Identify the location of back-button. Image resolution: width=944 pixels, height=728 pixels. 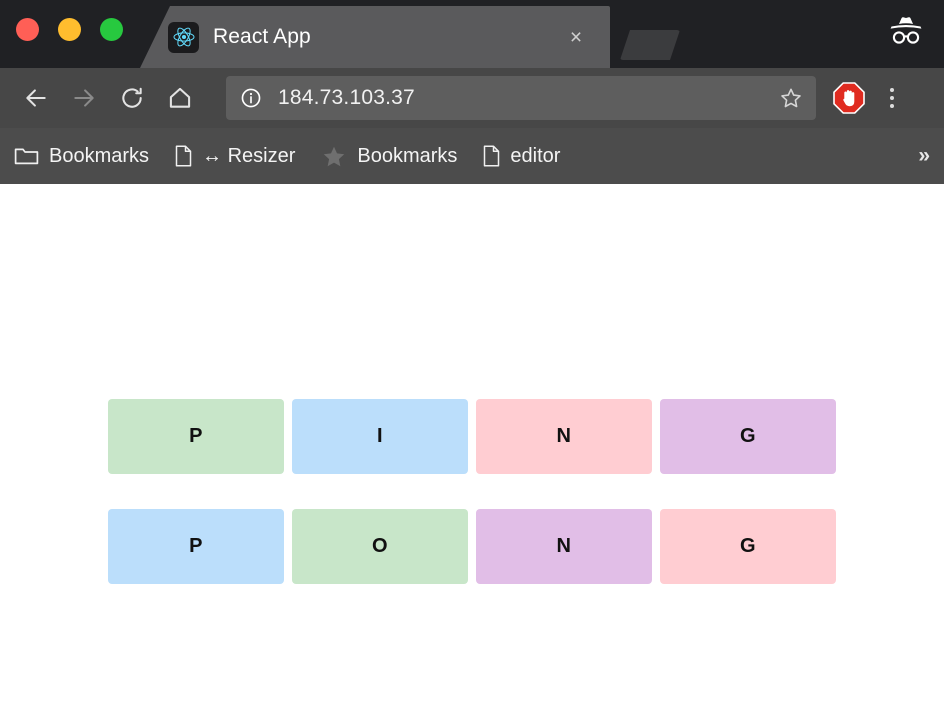
(36, 98).